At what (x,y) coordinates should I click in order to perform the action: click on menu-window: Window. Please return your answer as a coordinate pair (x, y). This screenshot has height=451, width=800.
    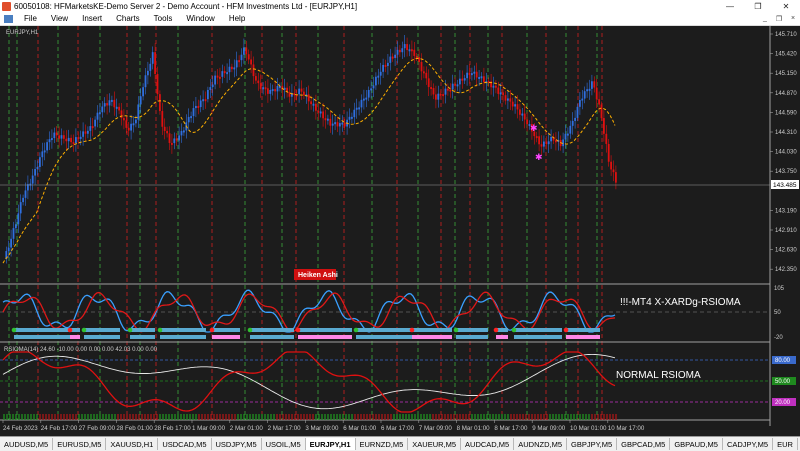
    Looking at the image, I should click on (200, 18).